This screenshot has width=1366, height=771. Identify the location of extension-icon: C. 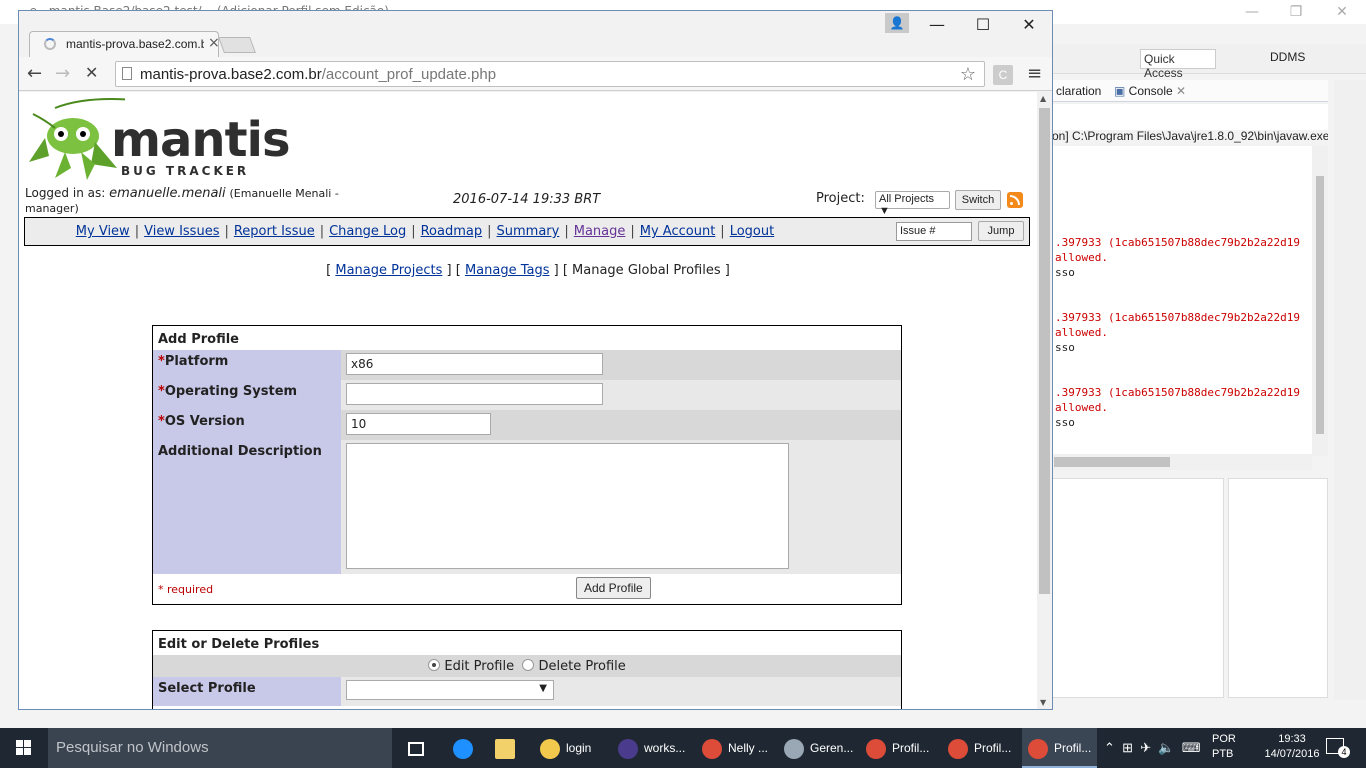
(1003, 75).